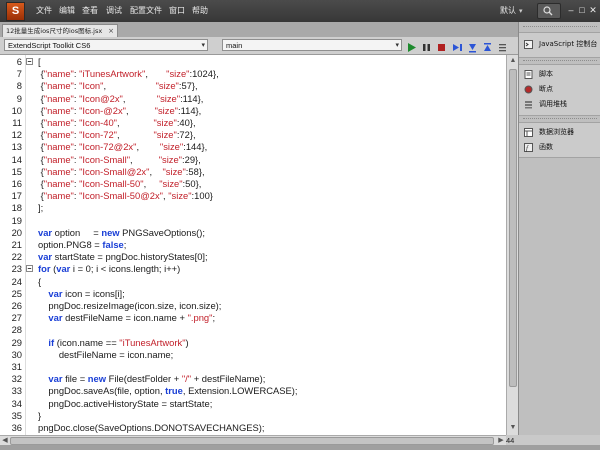 Image resolution: width=600 pixels, height=450 pixels. Describe the element at coordinates (16, 110) in the screenshot. I see `line-number: 10` at that location.